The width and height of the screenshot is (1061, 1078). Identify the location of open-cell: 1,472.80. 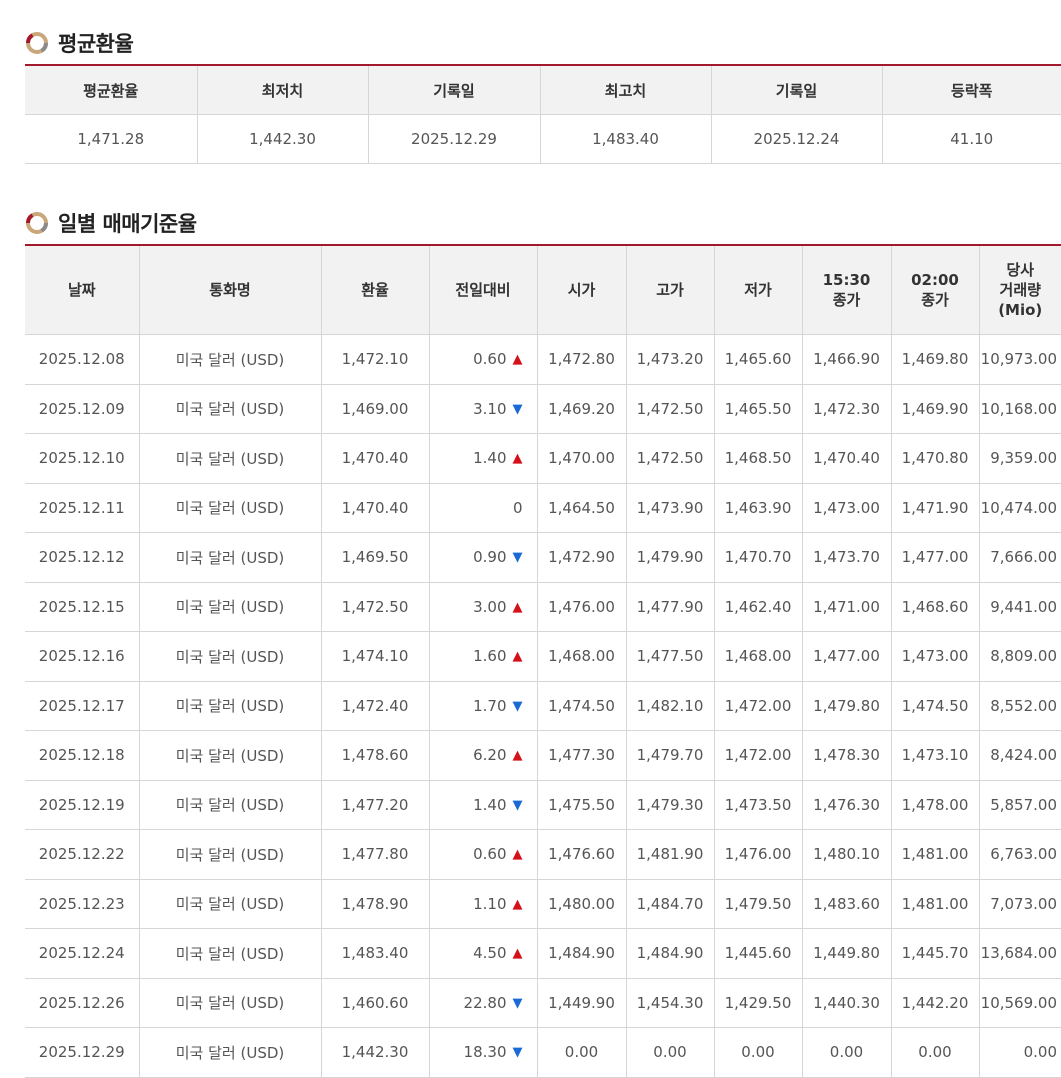
(582, 359).